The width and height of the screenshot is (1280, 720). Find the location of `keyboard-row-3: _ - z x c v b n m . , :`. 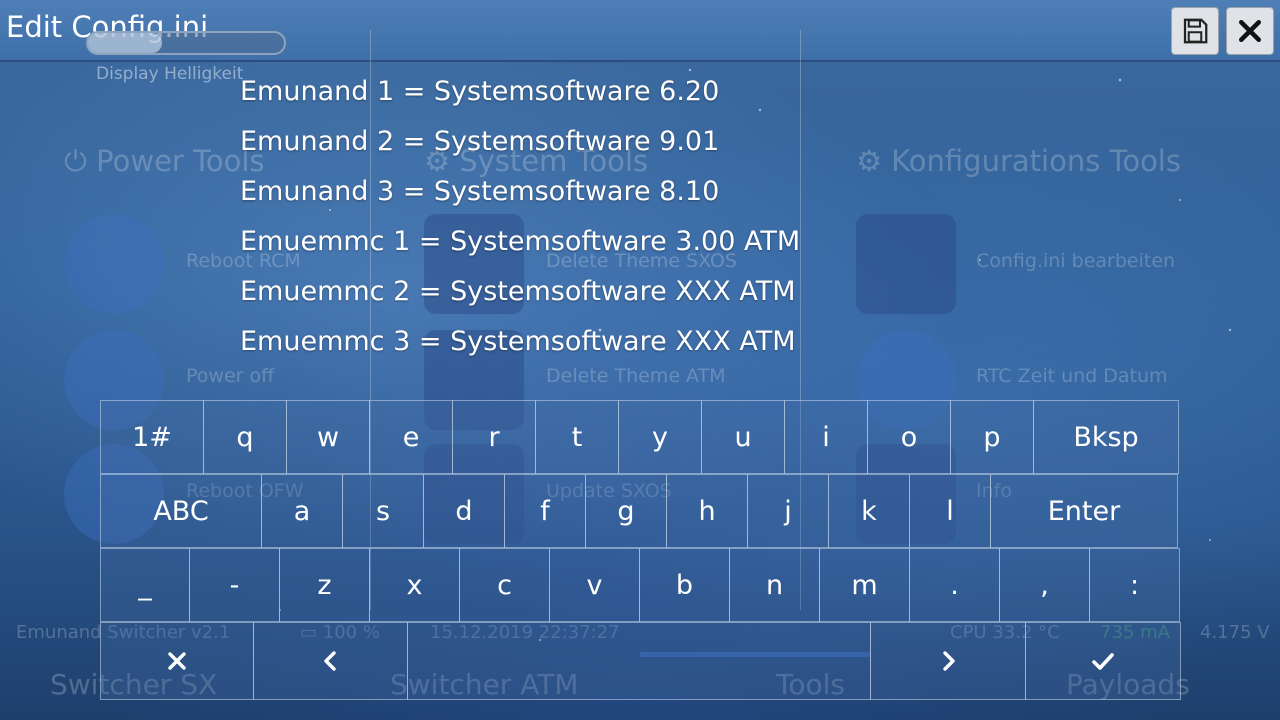

keyboard-row-3: _ - z x c v b n m . , : is located at coordinates (640, 585).